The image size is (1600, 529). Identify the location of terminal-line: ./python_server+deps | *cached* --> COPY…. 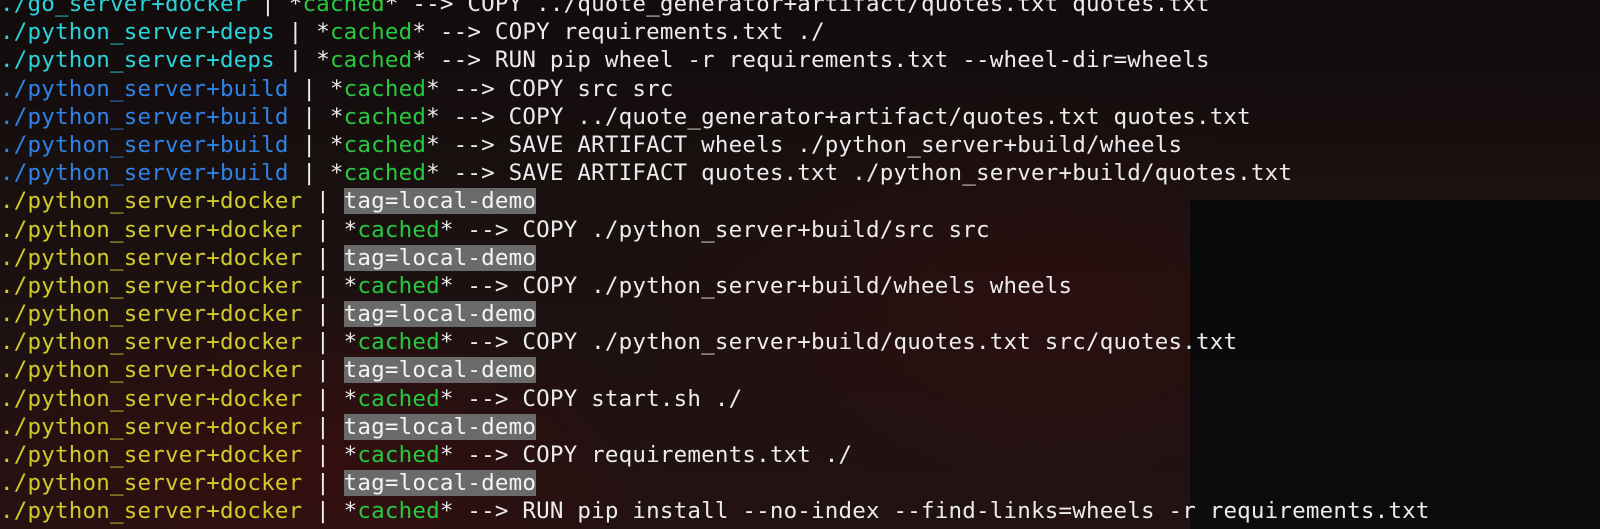
(800, 32).